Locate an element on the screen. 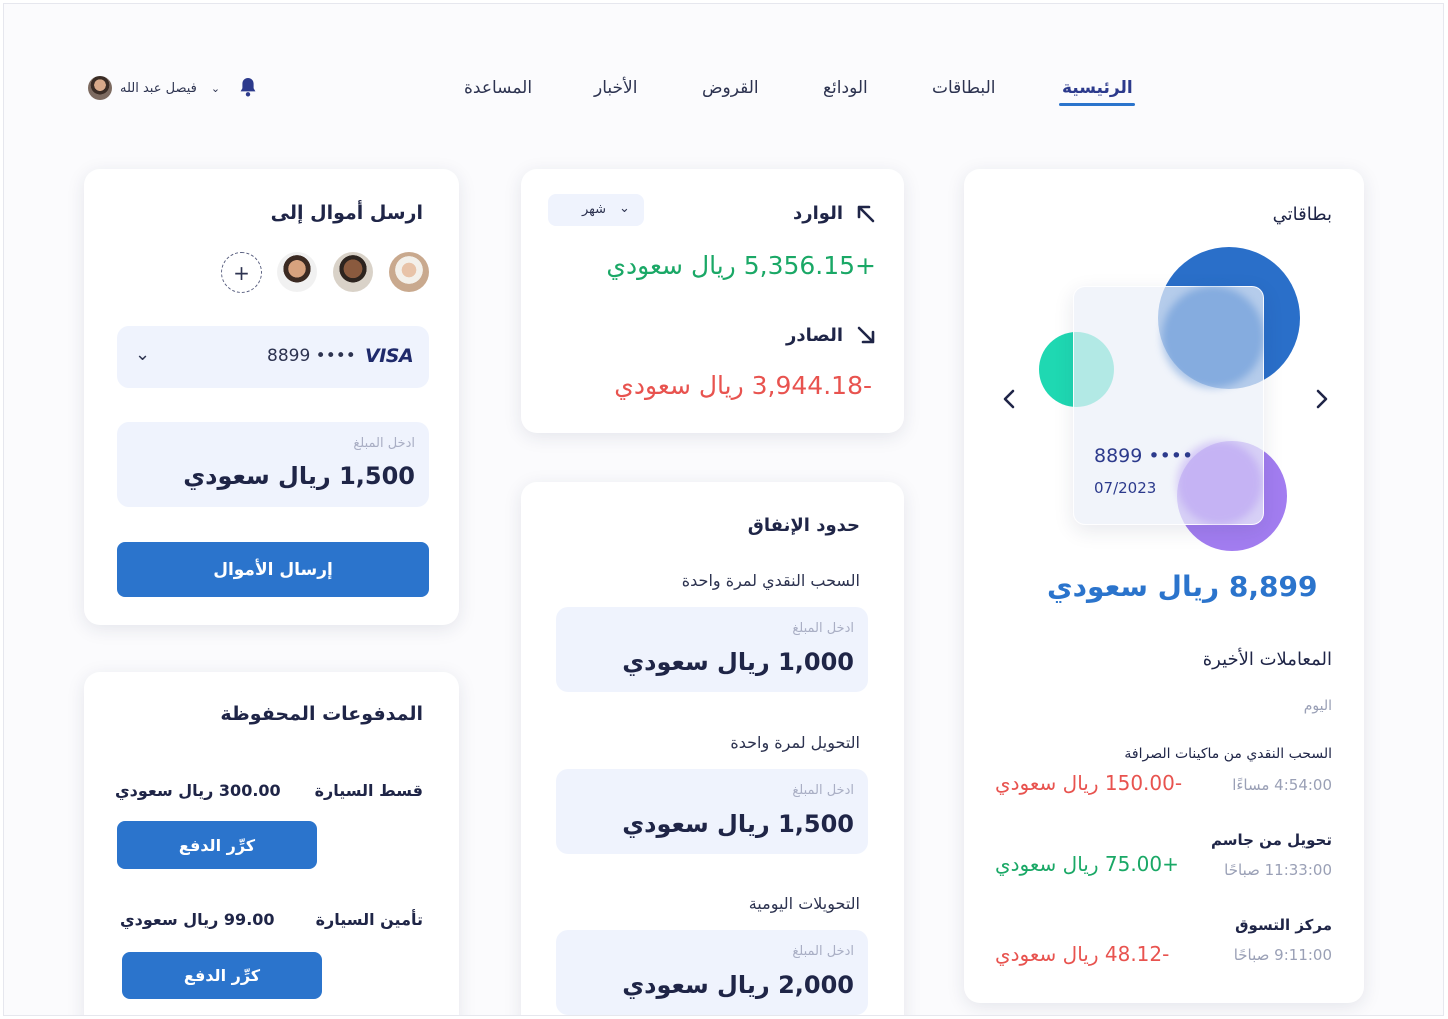 The image size is (1448, 1019). transaction-amount: -150.00 ريال سعودي is located at coordinates (1089, 783).